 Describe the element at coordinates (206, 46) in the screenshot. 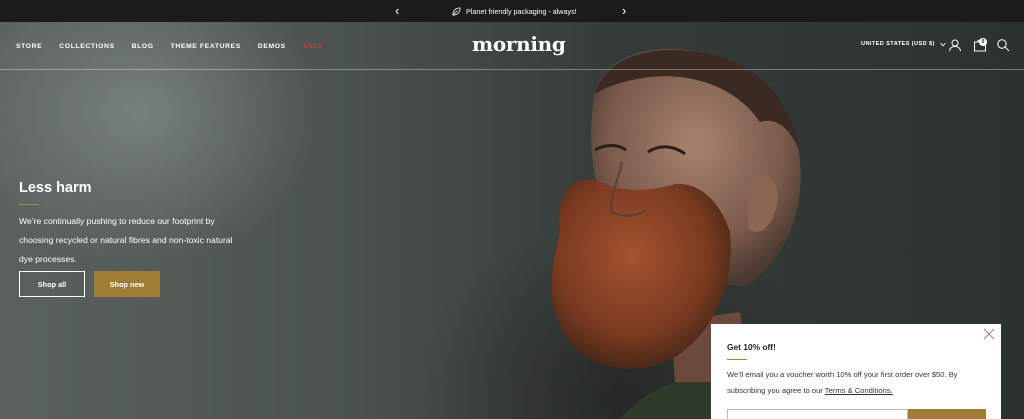

I see `nav-theme-features: THEME FEATURES` at that location.